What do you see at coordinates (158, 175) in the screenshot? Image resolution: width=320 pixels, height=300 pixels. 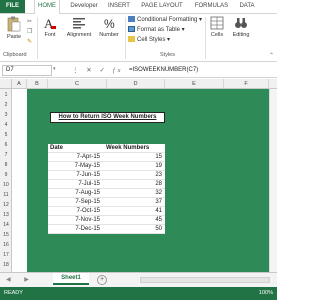 I see `week-number-cell: 23` at bounding box center [158, 175].